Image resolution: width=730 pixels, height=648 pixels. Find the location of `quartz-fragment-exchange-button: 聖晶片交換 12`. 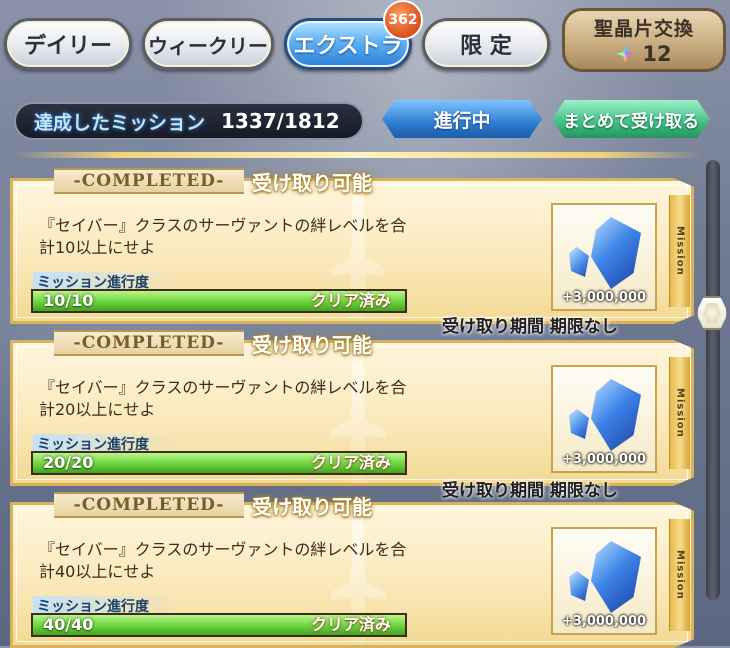

quartz-fragment-exchange-button: 聖晶片交換 12 is located at coordinates (644, 40).